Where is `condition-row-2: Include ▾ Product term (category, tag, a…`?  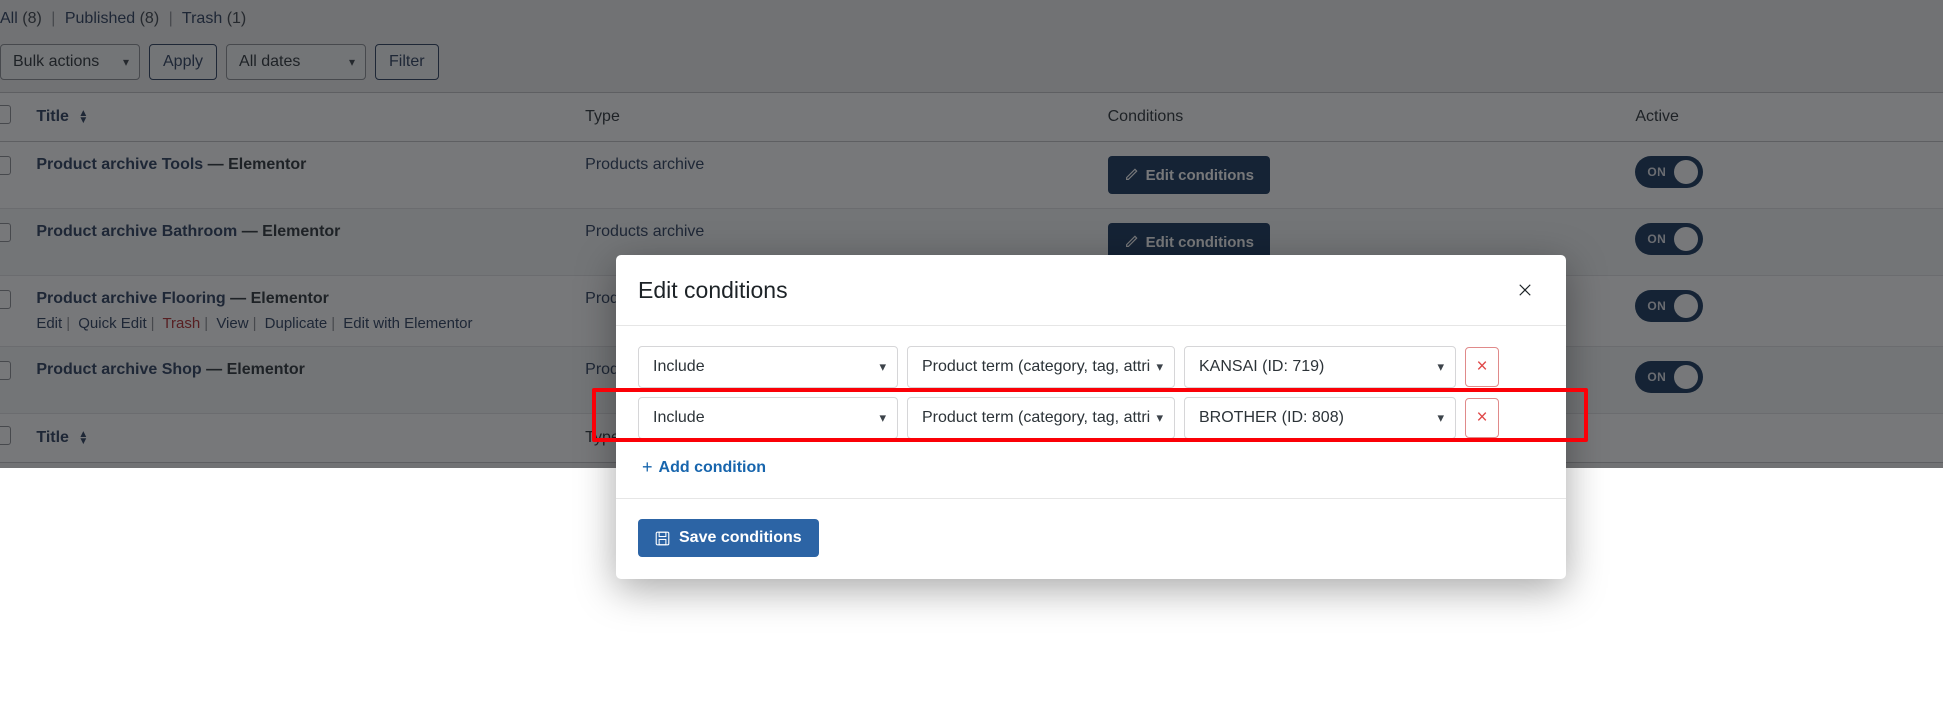 condition-row-2: Include ▾ Product term (category, tag, a… is located at coordinates (1091, 418).